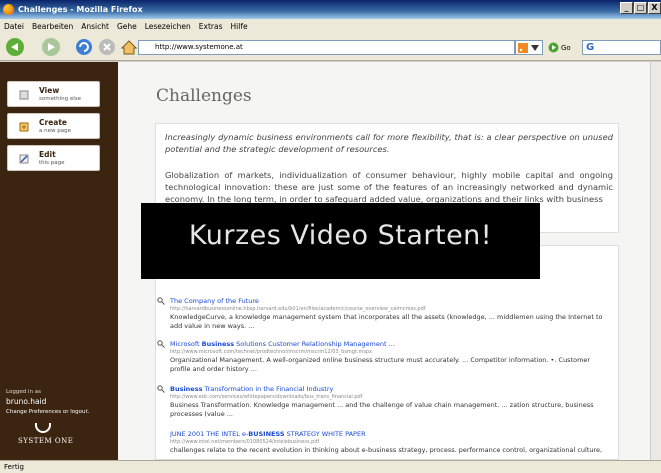 The image size is (661, 473). What do you see at coordinates (26, 401) in the screenshot?
I see `username: bruno.haid` at bounding box center [26, 401].